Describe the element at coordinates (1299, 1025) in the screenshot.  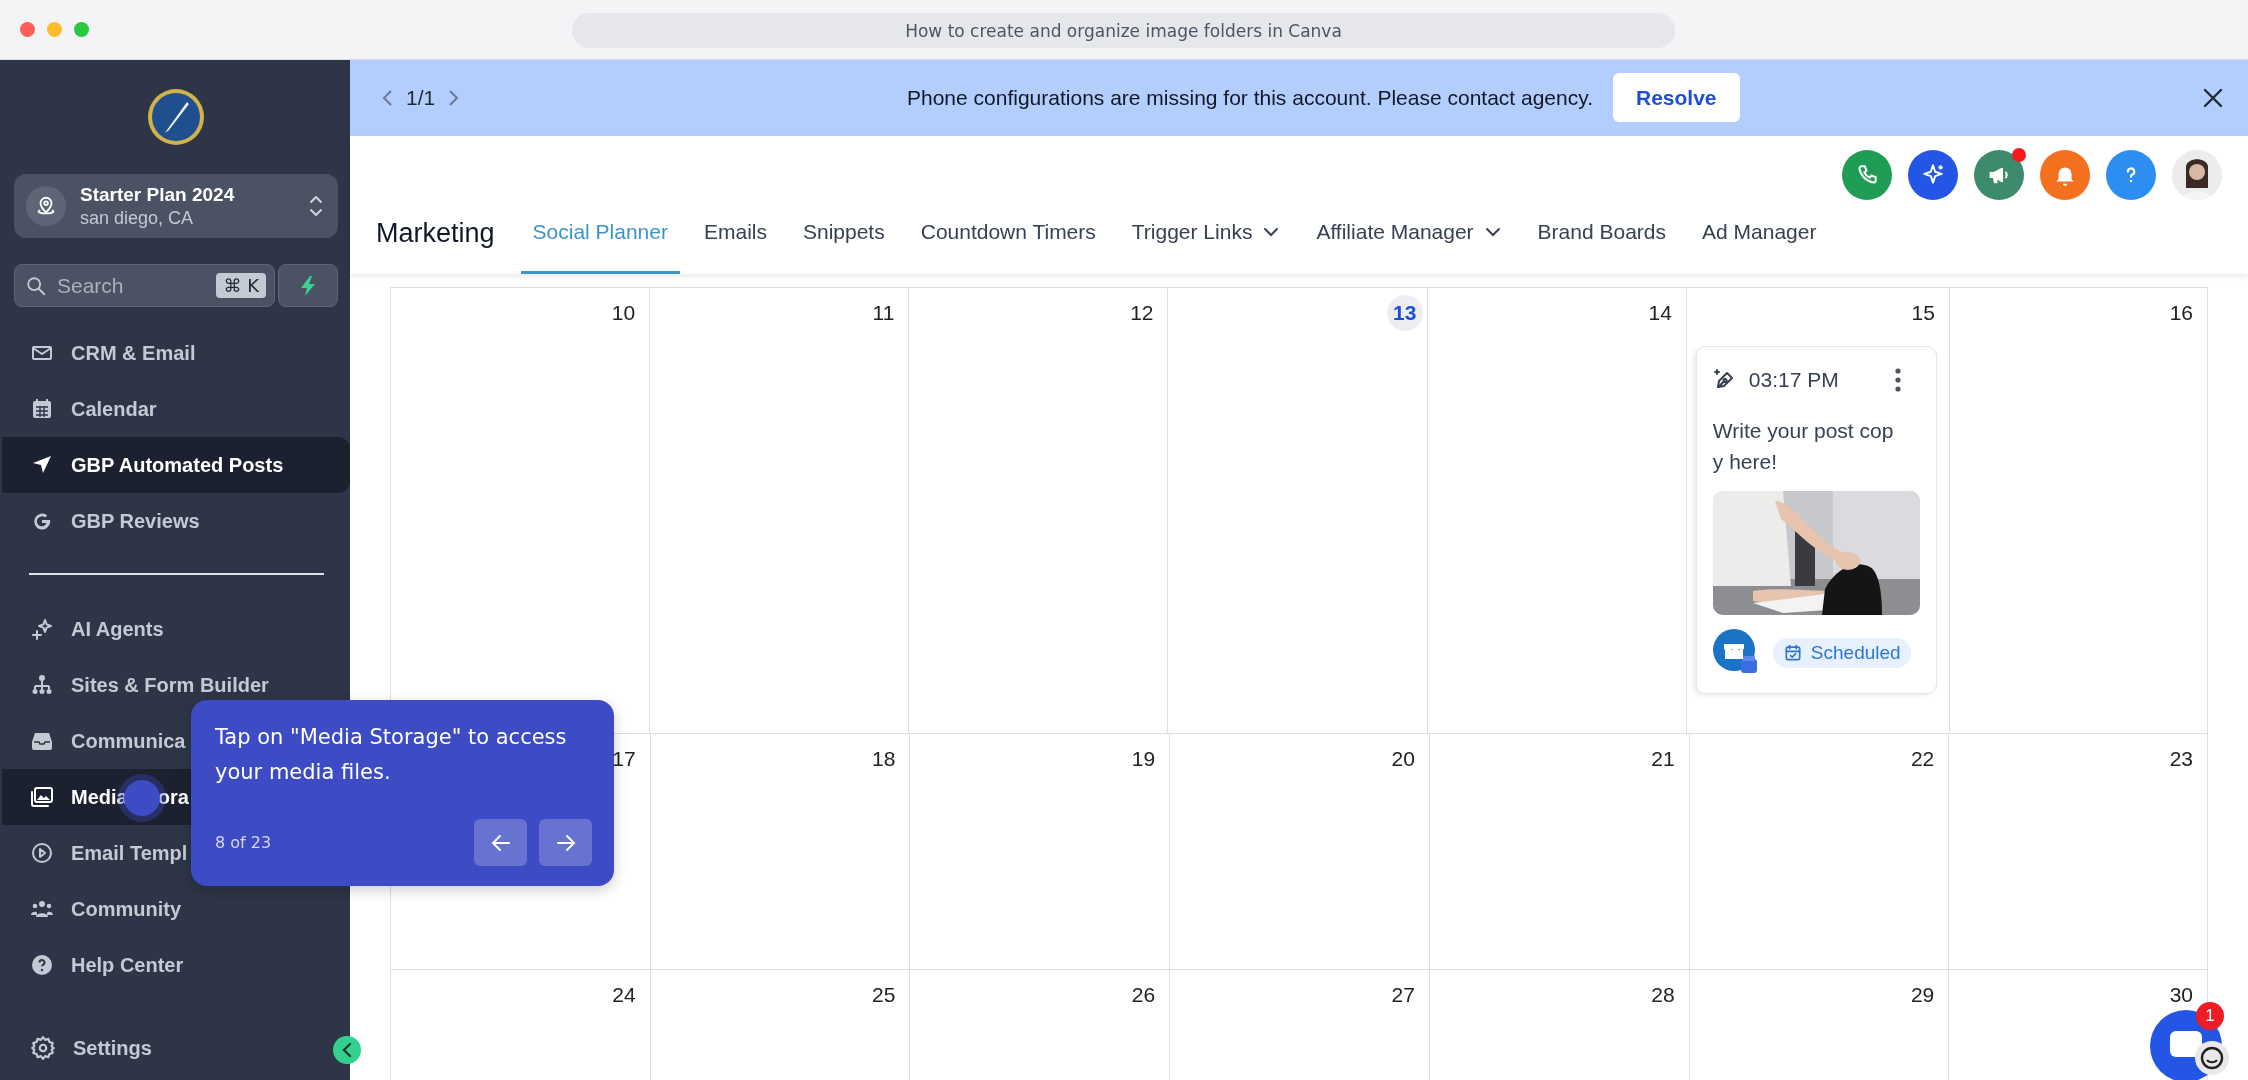
I see `day-cell: 27` at that location.